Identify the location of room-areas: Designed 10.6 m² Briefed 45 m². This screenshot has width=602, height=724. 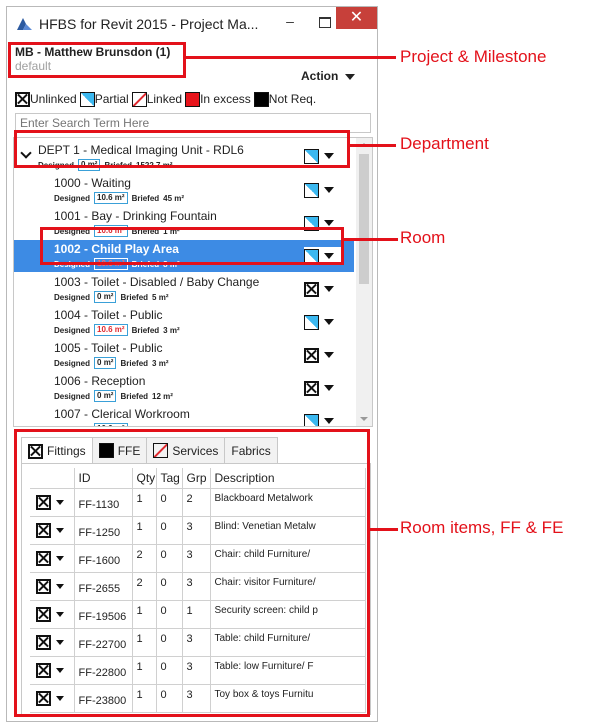
(119, 198).